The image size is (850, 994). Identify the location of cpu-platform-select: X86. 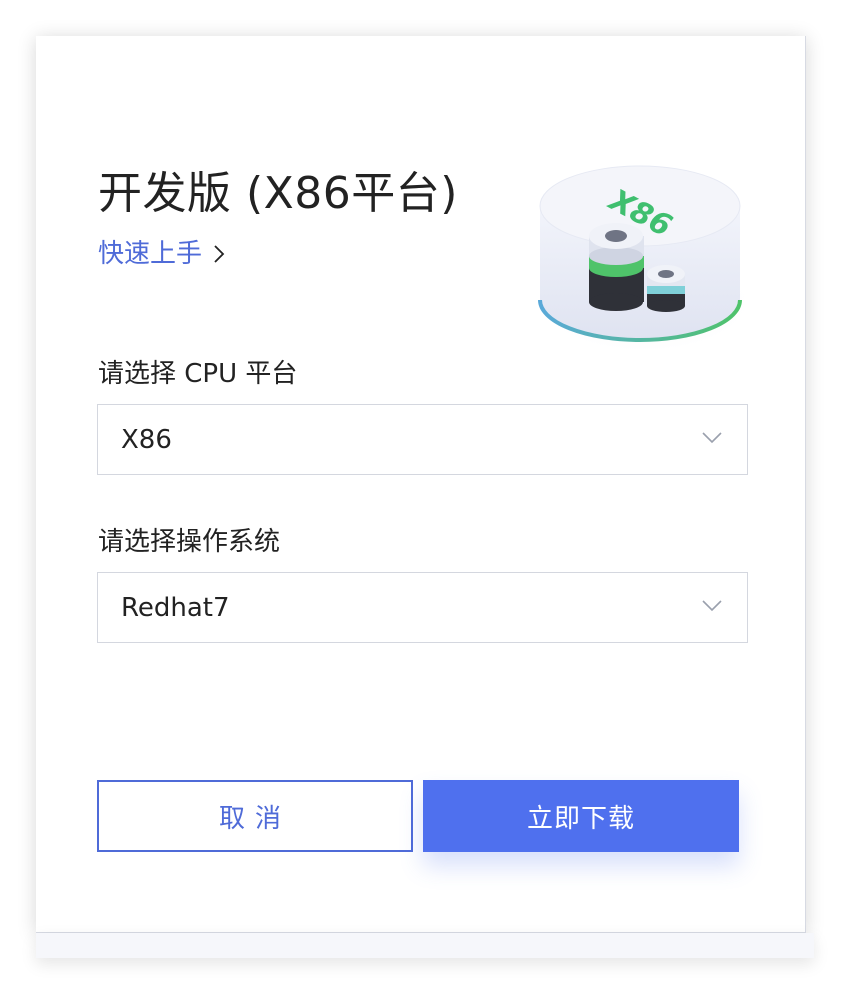
(422, 439).